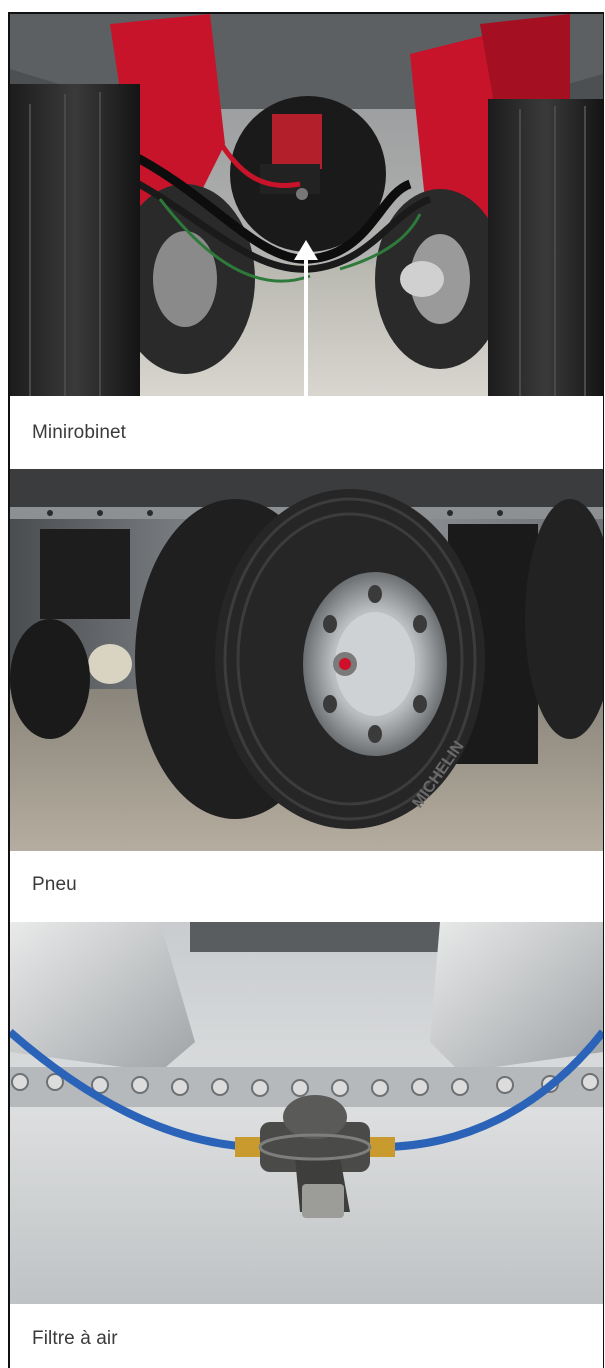 The height and width of the screenshot is (1368, 605). Describe the element at coordinates (79, 432) in the screenshot. I see `caption-minirobinet: Minirobinet` at that location.